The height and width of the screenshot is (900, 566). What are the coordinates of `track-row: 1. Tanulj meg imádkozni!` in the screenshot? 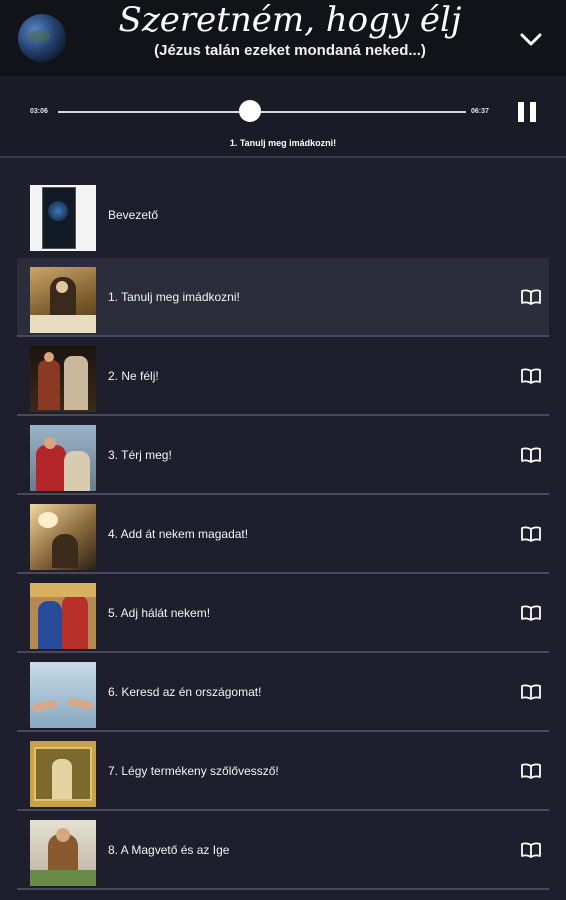 It's located at (283, 297).